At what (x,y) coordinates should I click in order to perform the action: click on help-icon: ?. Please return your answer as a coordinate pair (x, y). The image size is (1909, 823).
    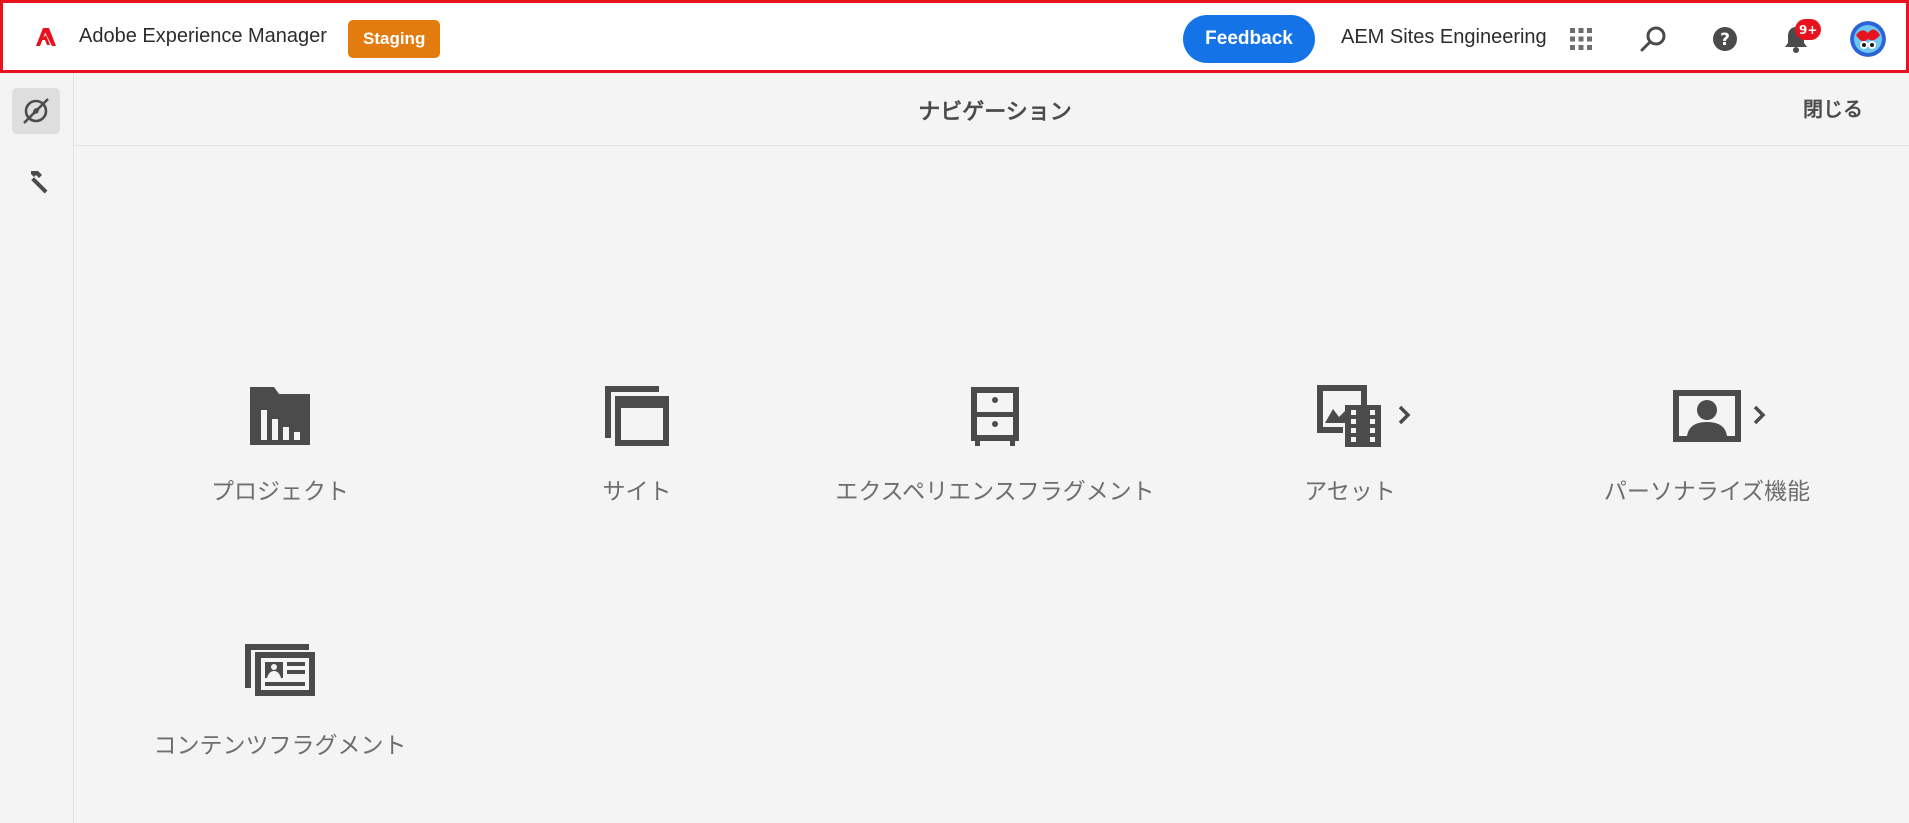
    Looking at the image, I should click on (1725, 39).